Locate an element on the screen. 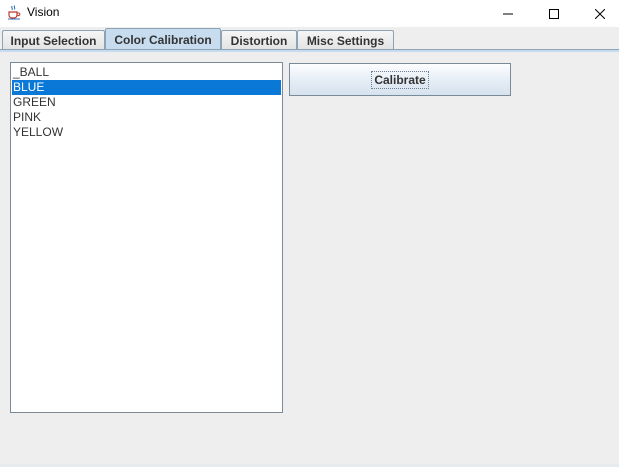 The width and height of the screenshot is (619, 467). close-icon is located at coordinates (600, 13).